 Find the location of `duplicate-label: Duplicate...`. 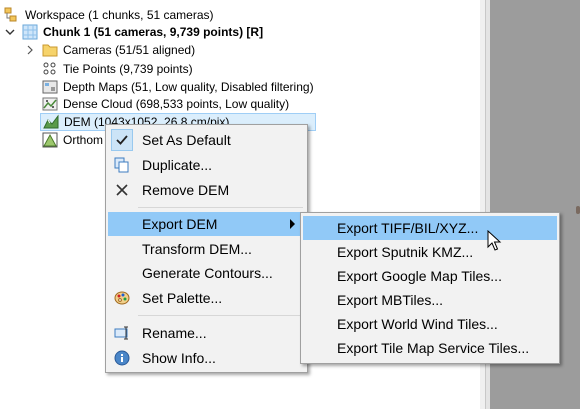

duplicate-label: Duplicate... is located at coordinates (177, 165).